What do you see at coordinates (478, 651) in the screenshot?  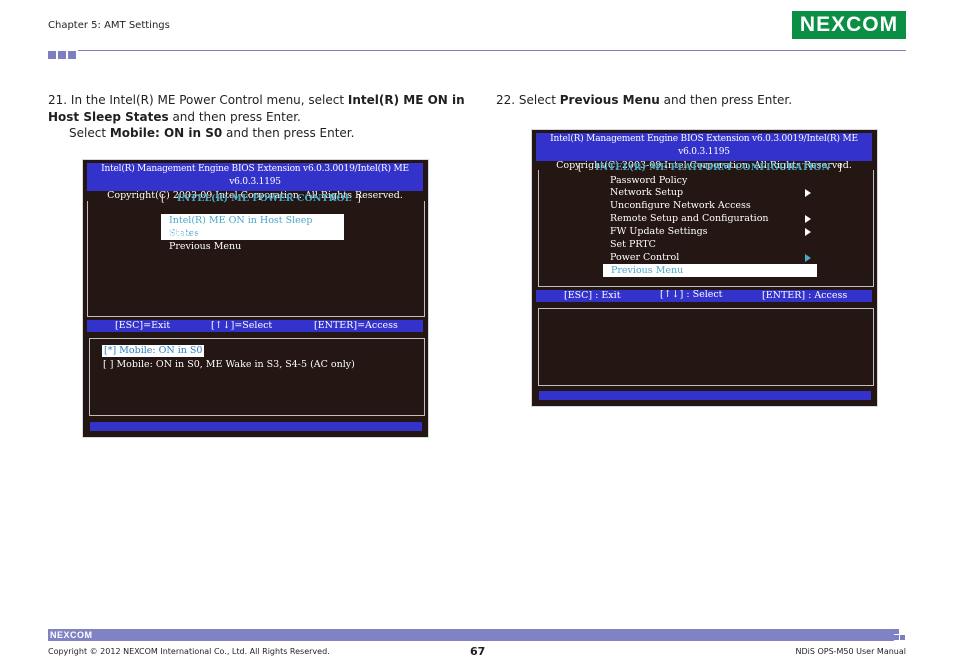 I see `page-number: 67` at bounding box center [478, 651].